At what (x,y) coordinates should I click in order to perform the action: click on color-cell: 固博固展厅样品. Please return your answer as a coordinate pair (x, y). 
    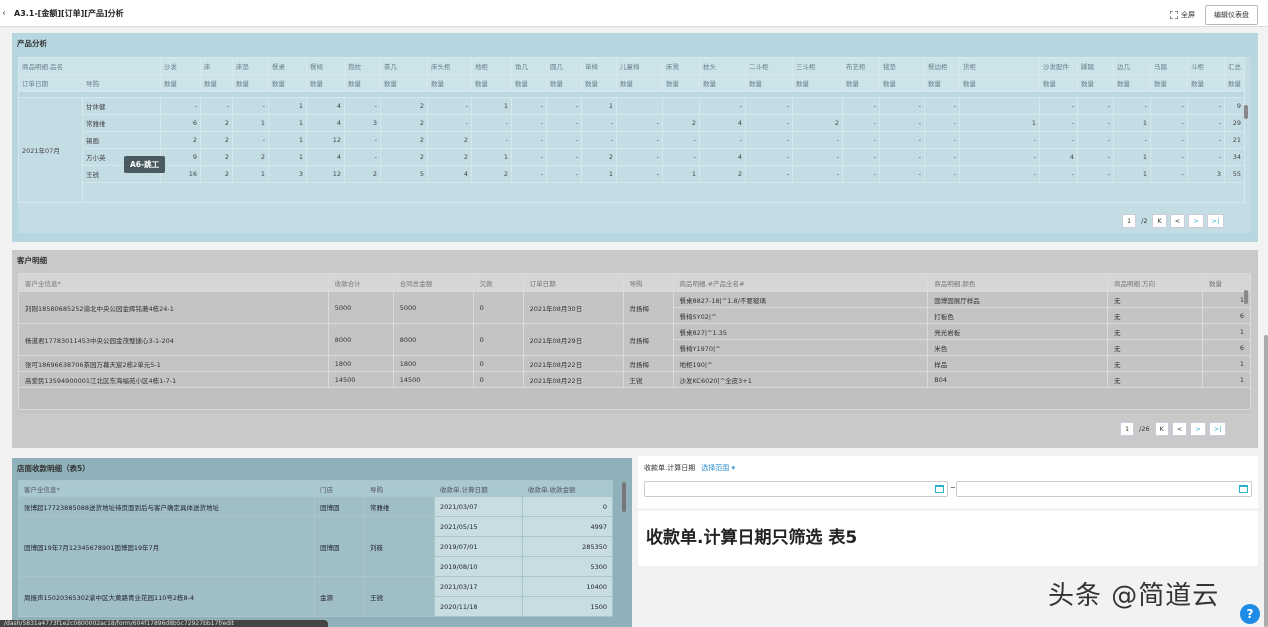
    Looking at the image, I should click on (1018, 299).